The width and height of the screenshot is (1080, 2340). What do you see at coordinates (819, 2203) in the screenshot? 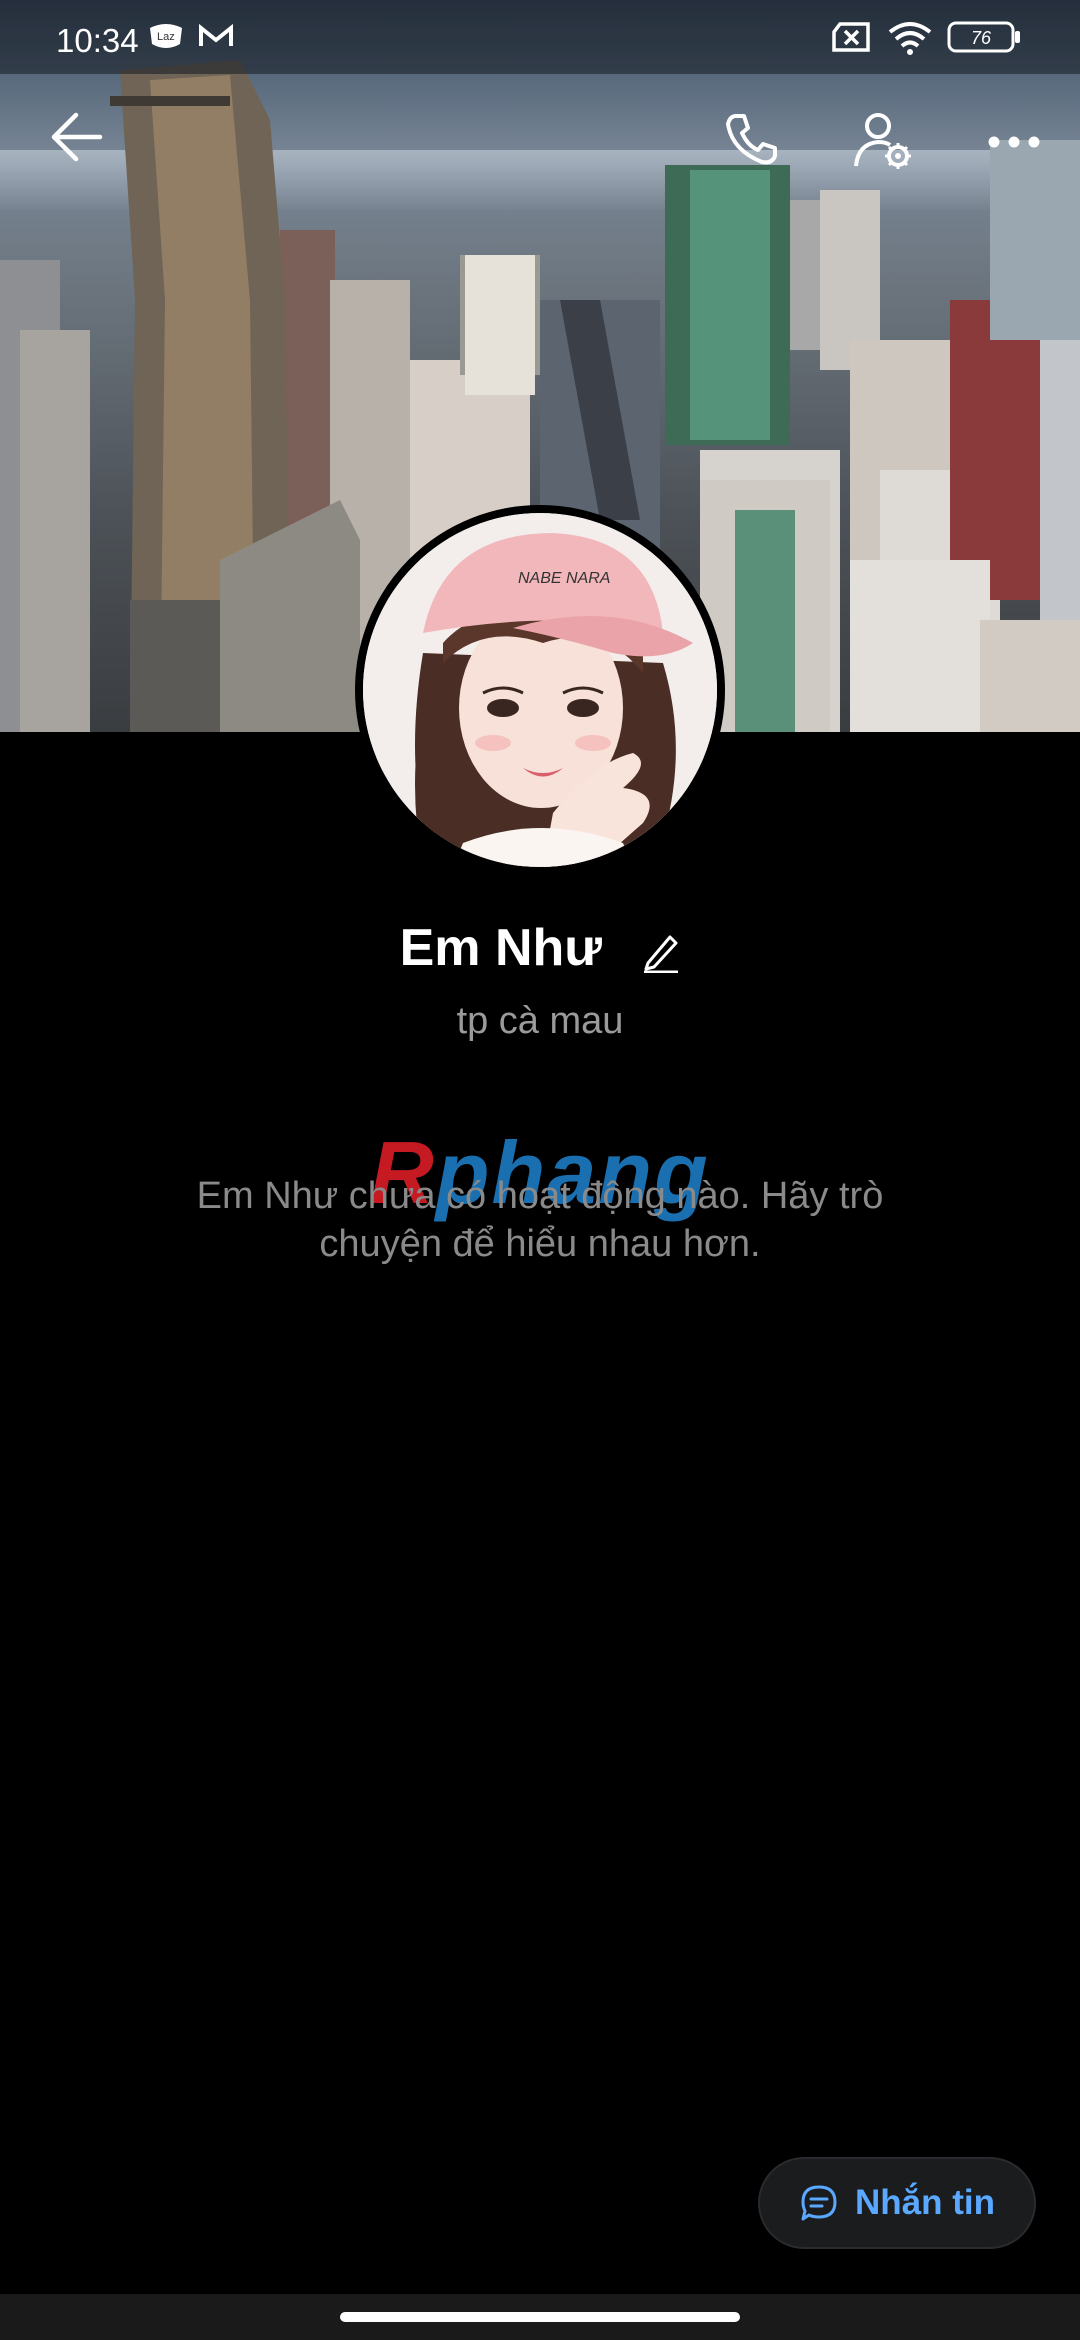
I see `chat-bubble-icon` at bounding box center [819, 2203].